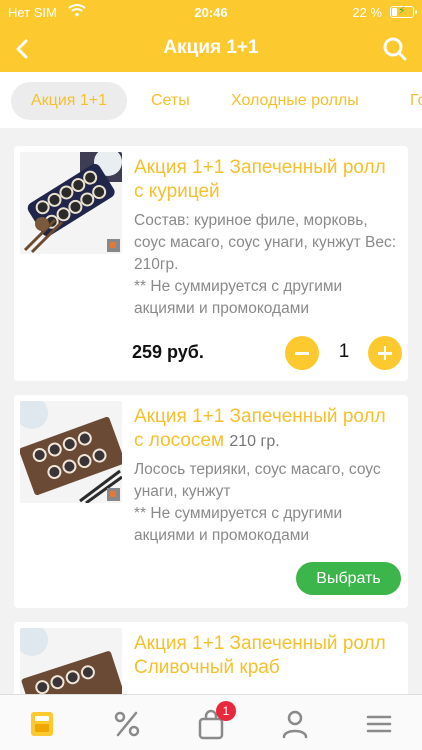 This screenshot has height=750, width=422. Describe the element at coordinates (69, 101) in the screenshot. I see `tab-promo-1plus1: Акция 1+1` at that location.